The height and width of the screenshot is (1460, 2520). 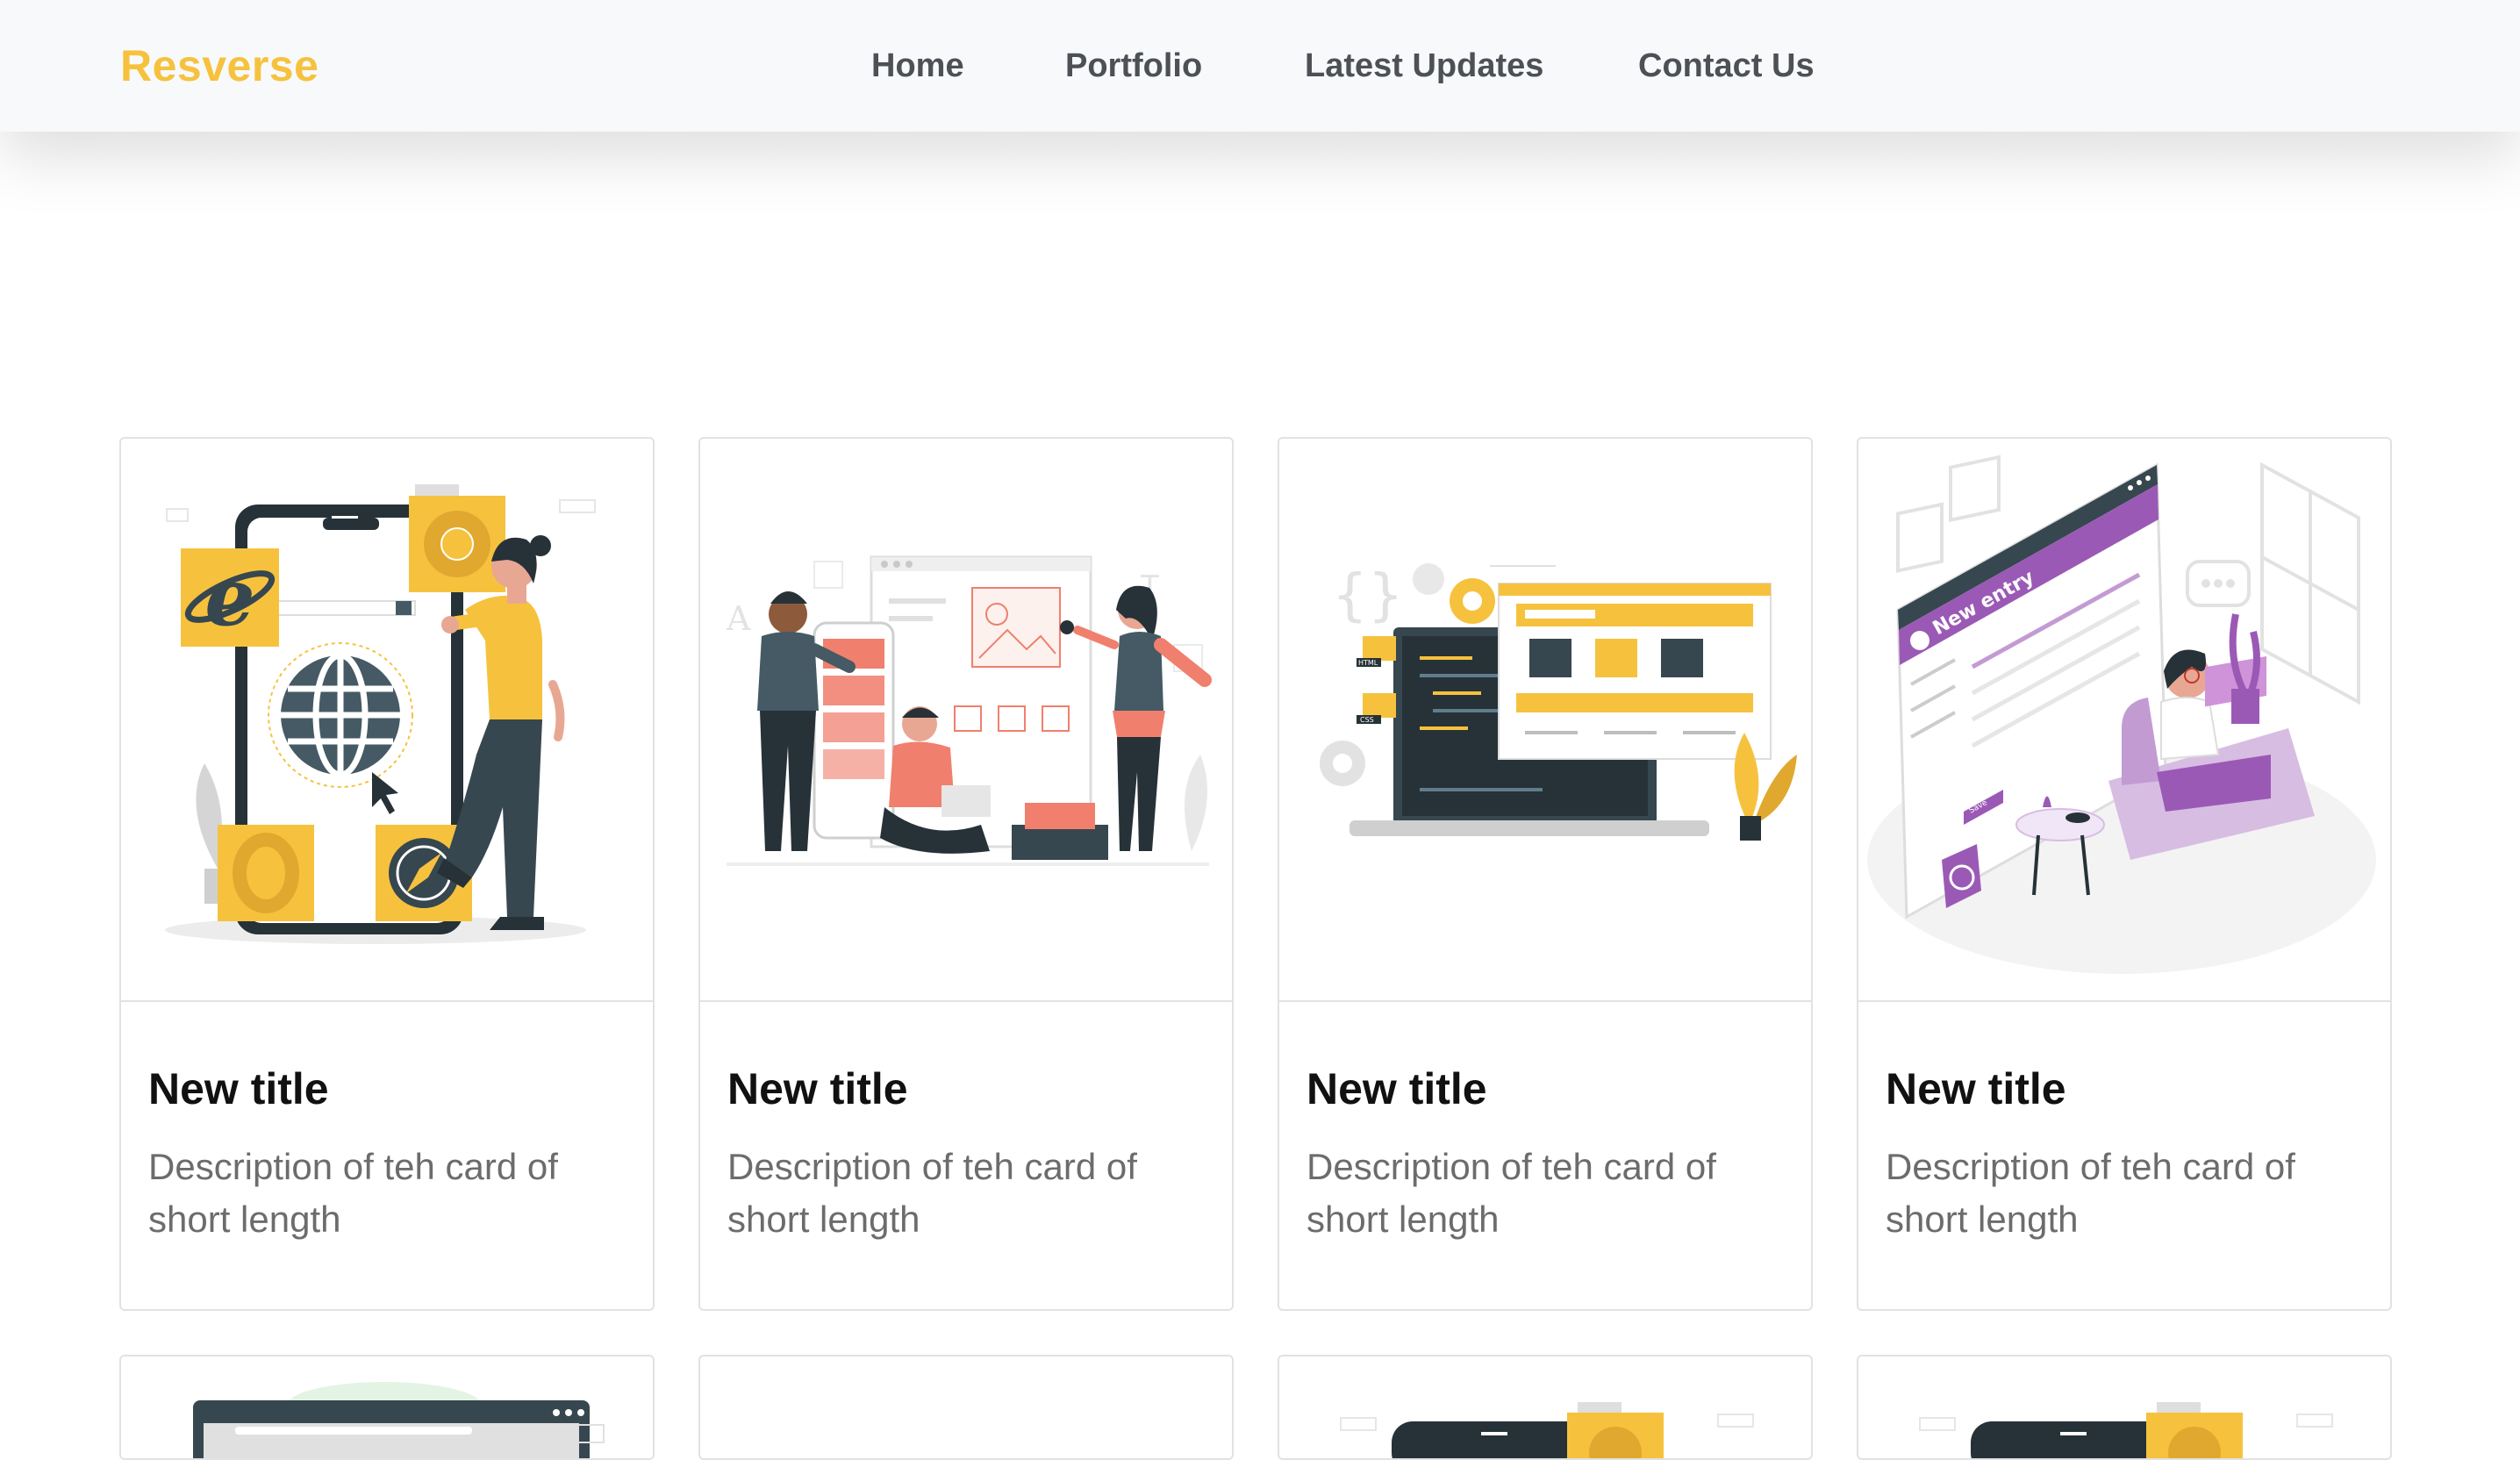 I want to click on card-image: New entry Save, so click(x=2124, y=720).